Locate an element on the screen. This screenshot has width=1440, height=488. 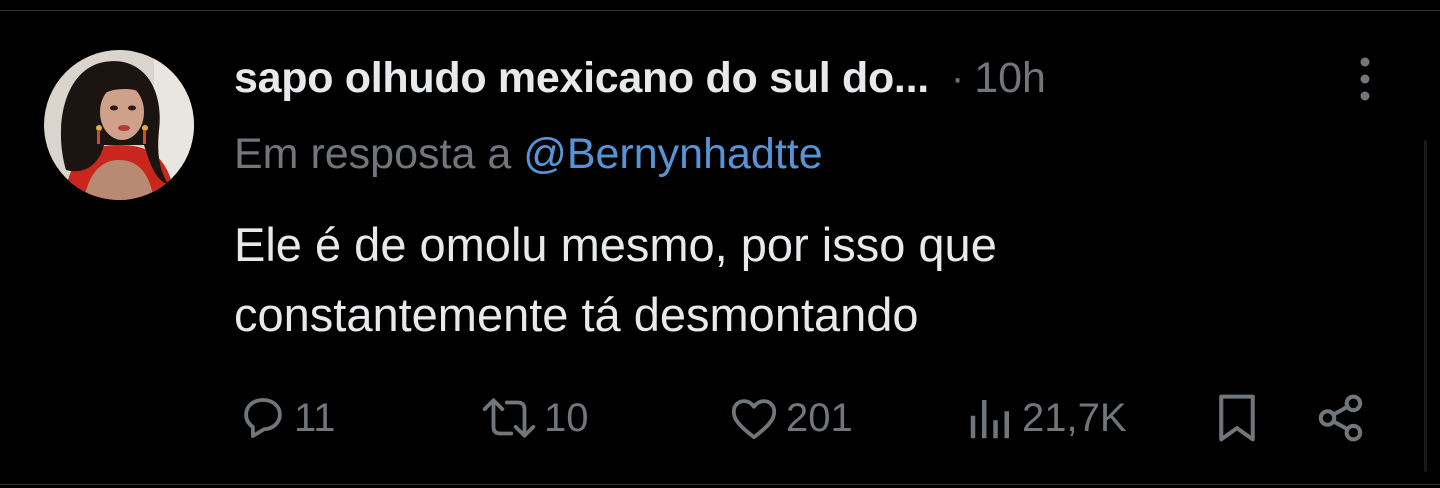
more-options-button is located at coordinates (1365, 79).